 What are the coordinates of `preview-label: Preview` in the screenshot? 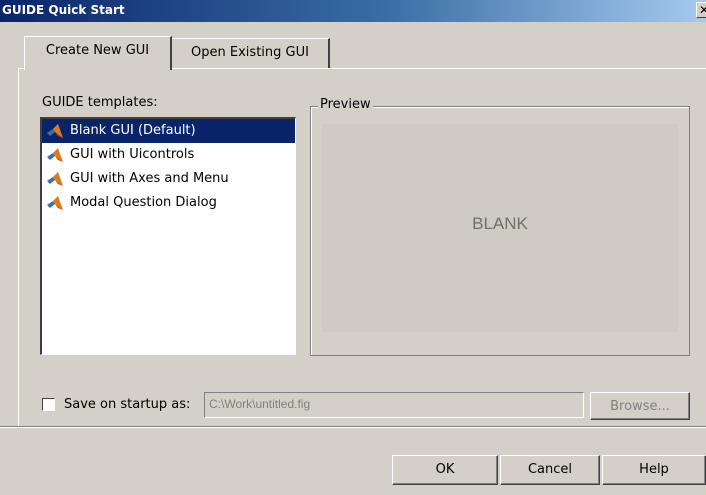 It's located at (345, 104).